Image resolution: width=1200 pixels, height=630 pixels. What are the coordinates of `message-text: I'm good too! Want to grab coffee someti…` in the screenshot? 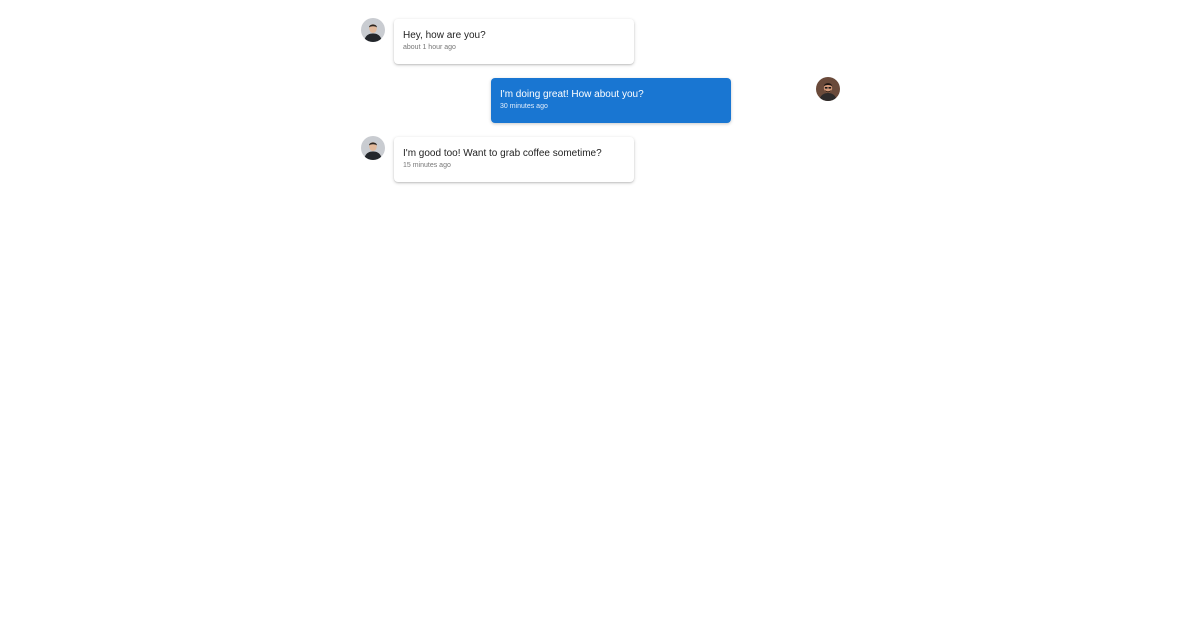 It's located at (502, 153).